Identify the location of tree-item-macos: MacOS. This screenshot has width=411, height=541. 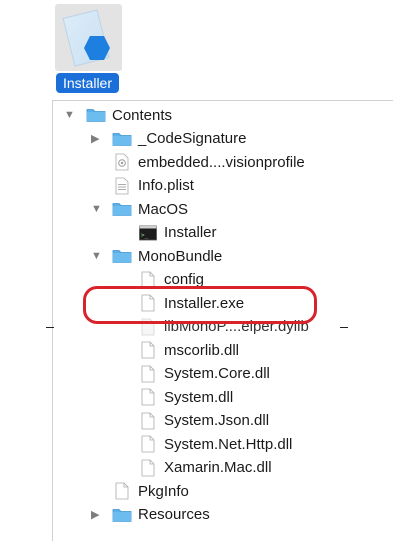
(150, 209).